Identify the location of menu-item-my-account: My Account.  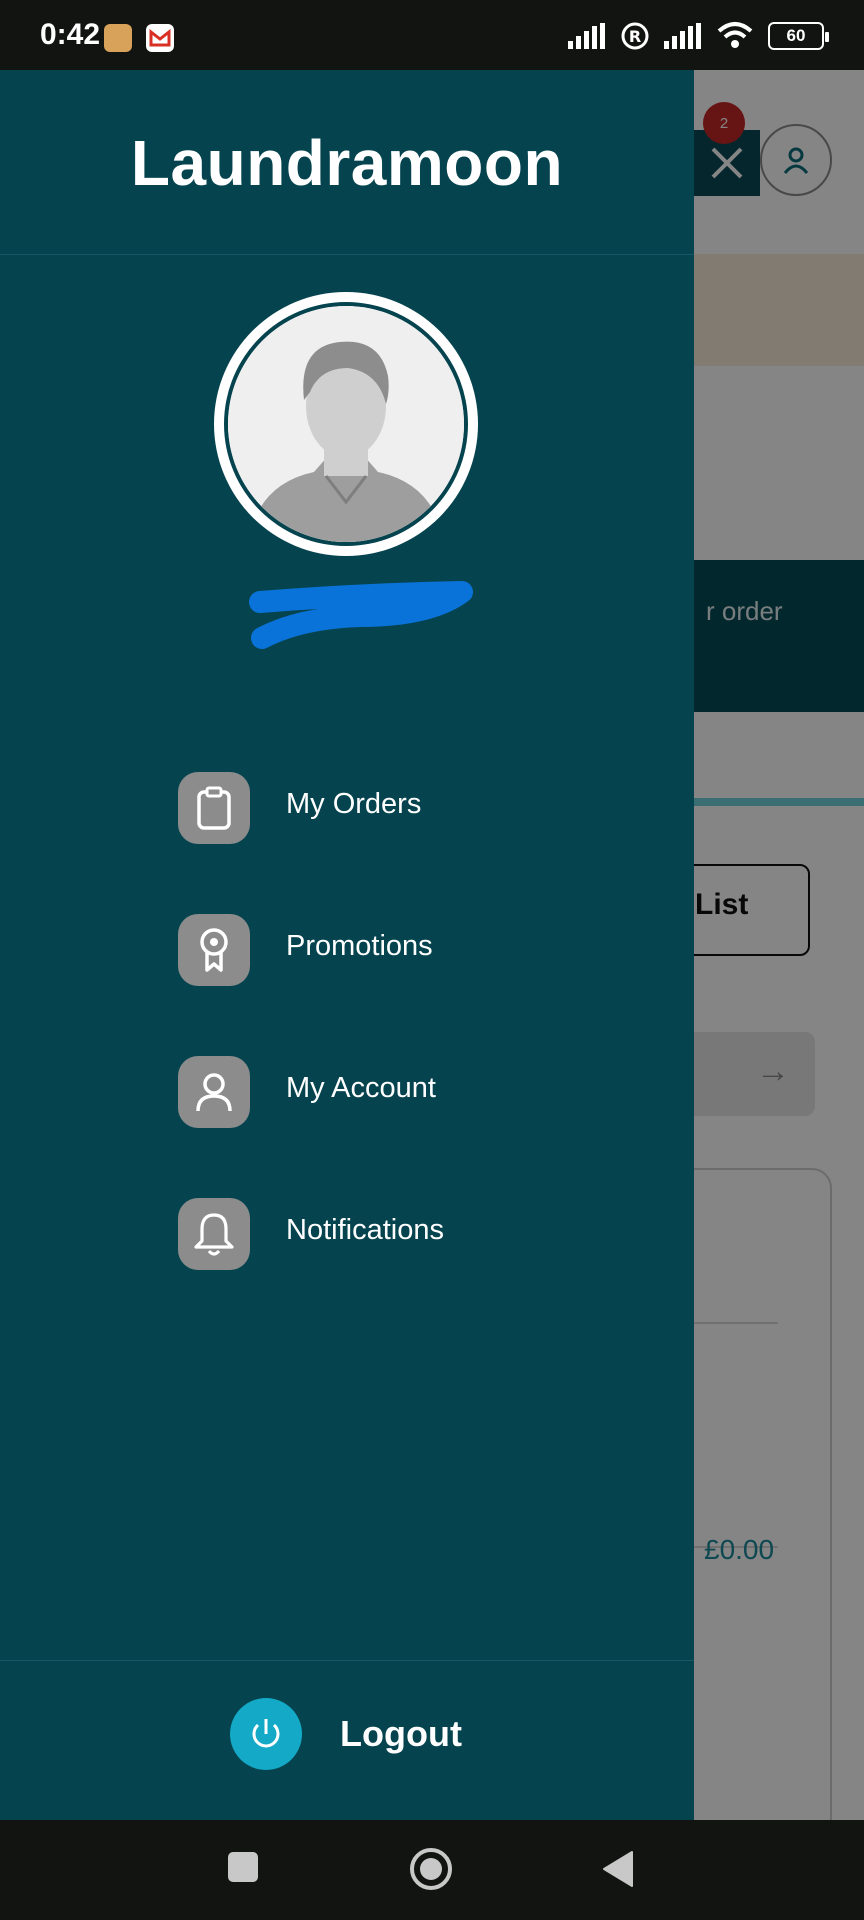
(408, 1127).